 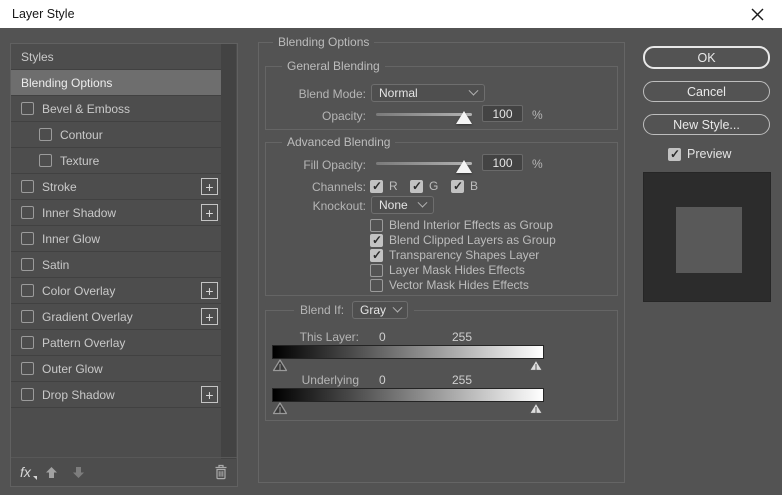 I want to click on preview-toggle: Preview, so click(x=699, y=154).